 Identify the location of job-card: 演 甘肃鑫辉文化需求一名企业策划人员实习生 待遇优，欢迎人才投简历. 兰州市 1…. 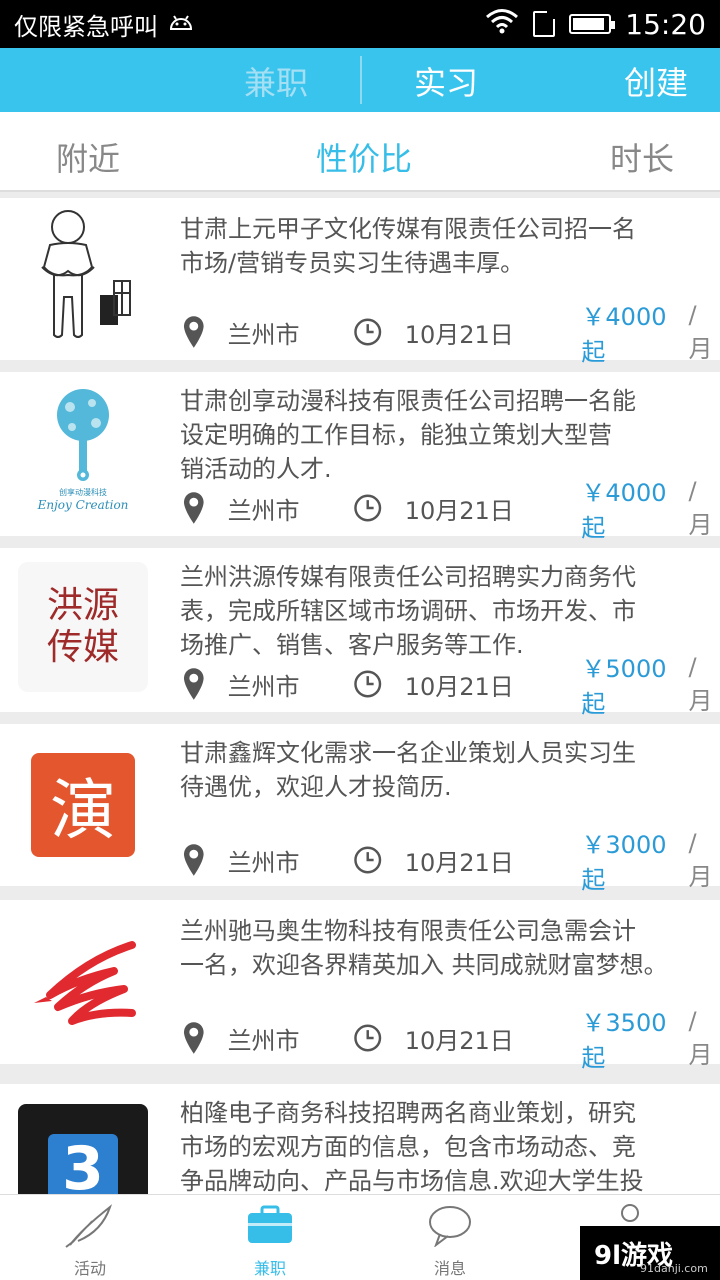
(360, 809).